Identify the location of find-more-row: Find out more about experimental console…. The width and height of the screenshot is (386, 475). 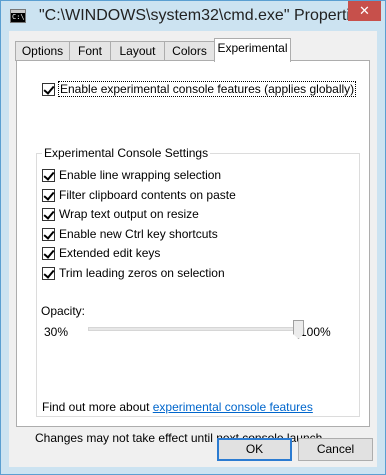
(177, 407).